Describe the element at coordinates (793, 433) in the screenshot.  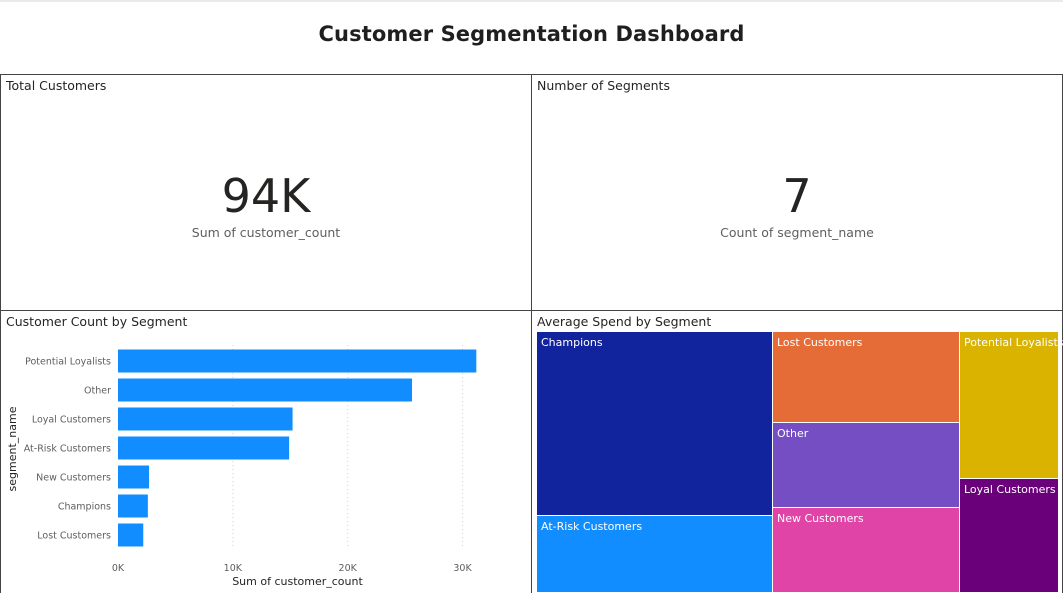
I see `treemap-label-other: Other` at that location.